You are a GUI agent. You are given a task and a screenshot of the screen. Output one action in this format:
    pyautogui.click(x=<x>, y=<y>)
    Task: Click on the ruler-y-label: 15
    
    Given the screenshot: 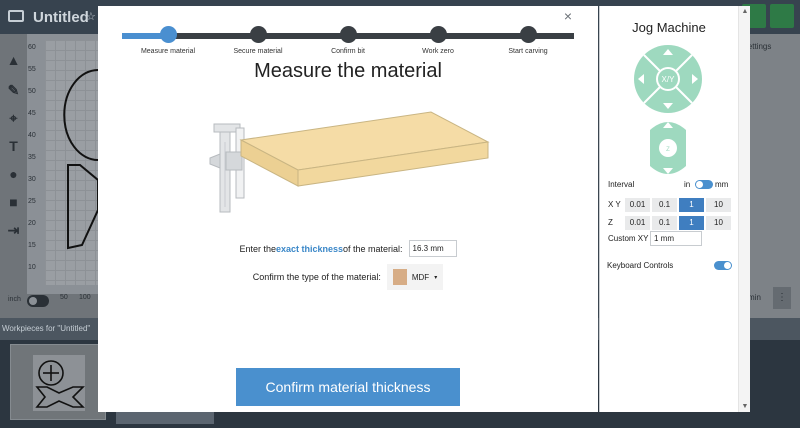 What is the action you would take?
    pyautogui.click(x=32, y=245)
    